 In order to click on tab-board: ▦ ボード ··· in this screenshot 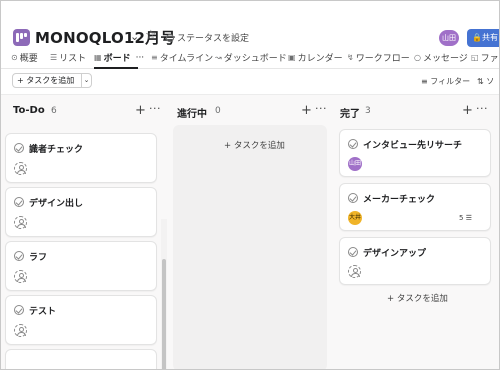, I will do `click(119, 58)`.